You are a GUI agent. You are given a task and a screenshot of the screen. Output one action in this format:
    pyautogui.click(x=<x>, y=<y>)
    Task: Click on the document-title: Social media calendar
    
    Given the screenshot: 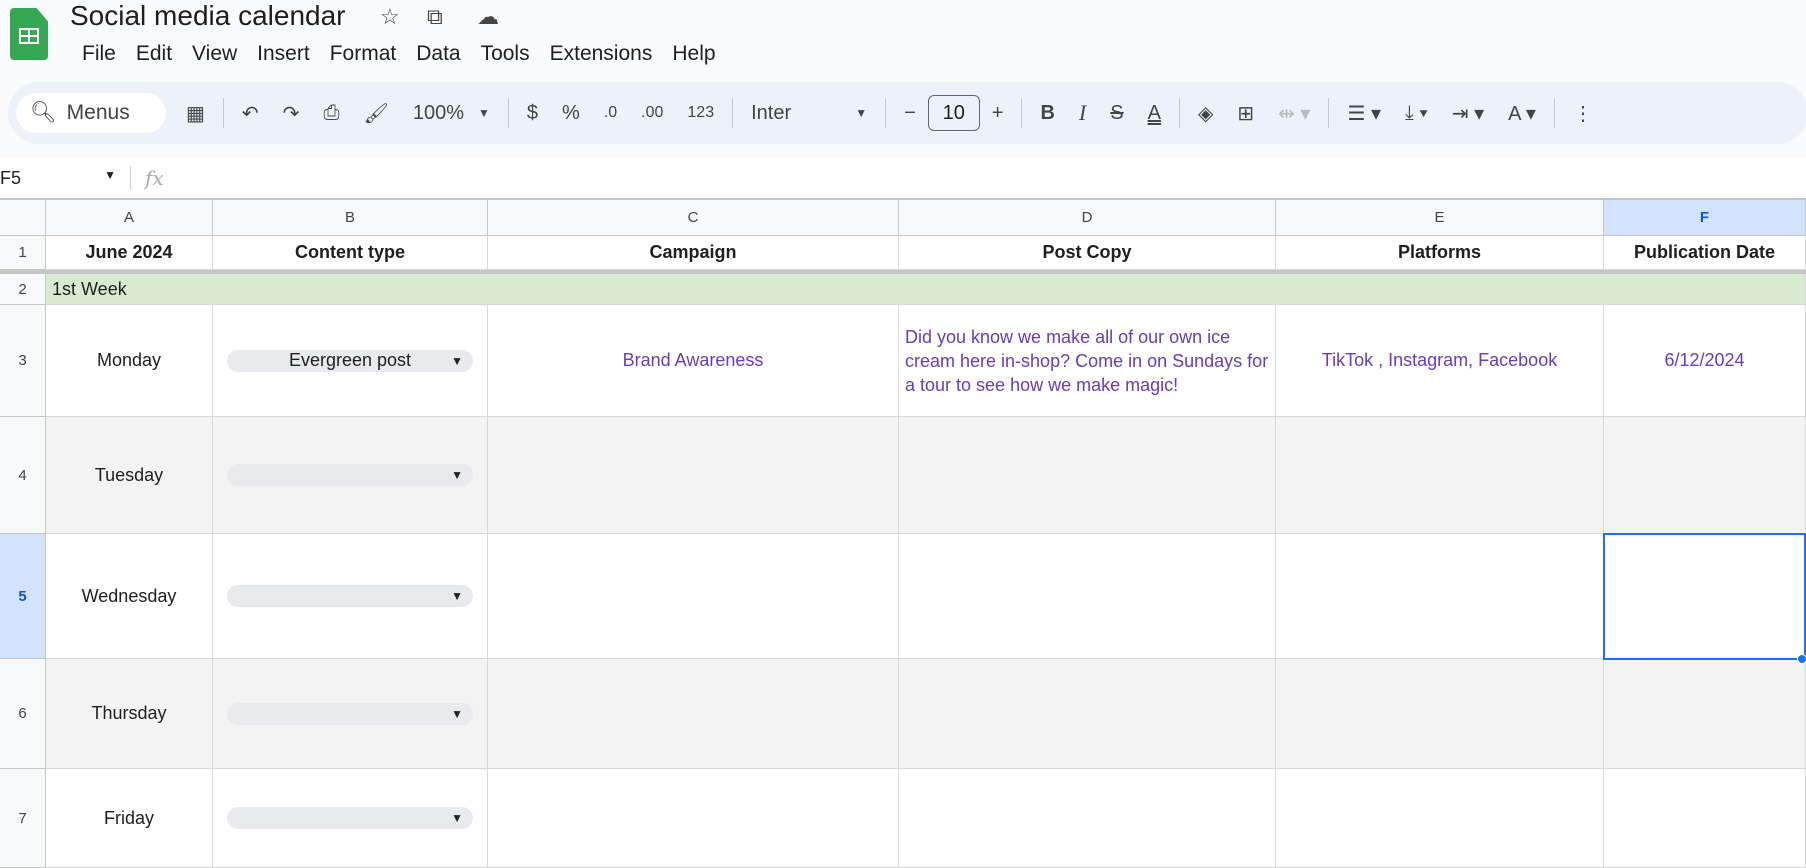 What is the action you would take?
    pyautogui.click(x=208, y=16)
    